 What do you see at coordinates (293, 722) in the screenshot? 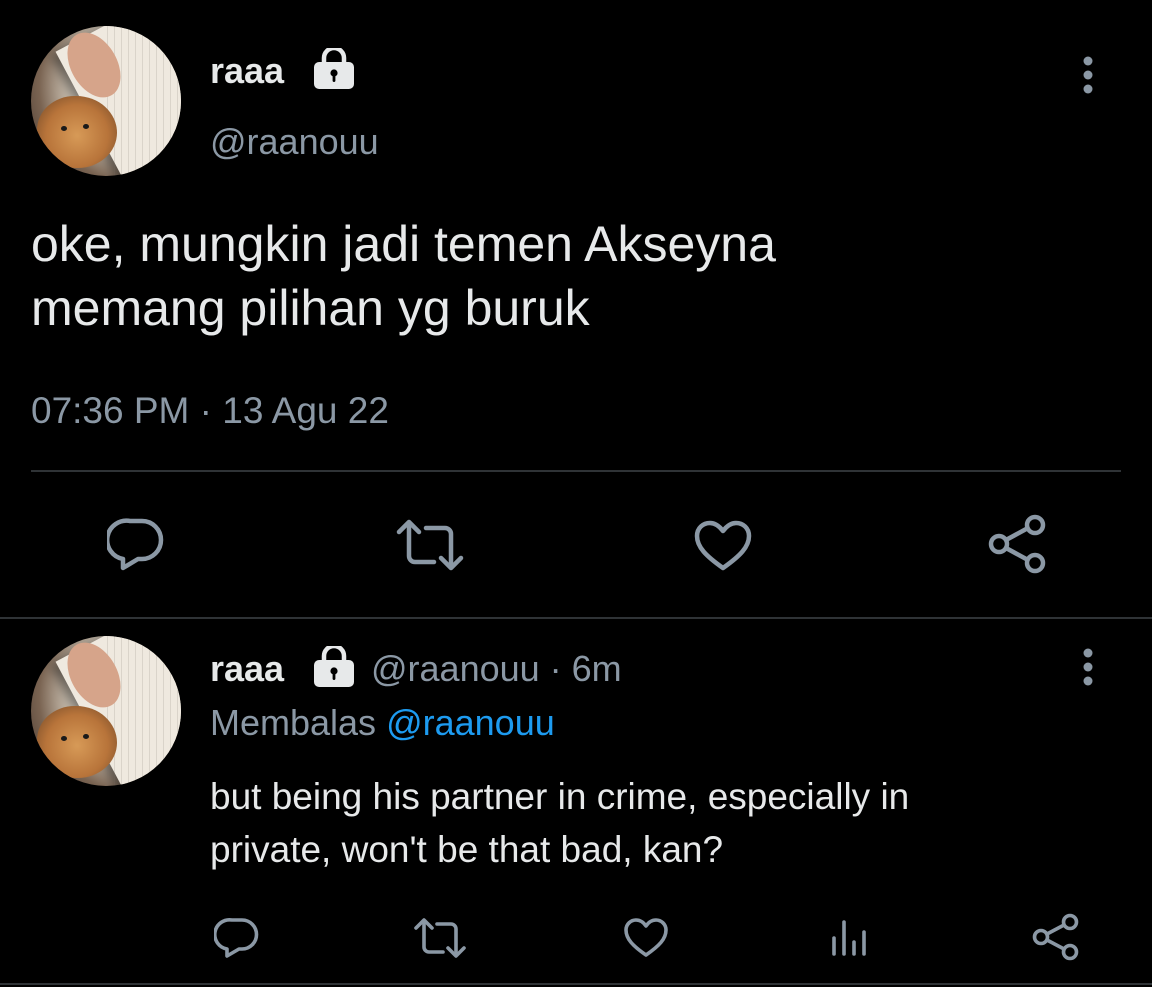
I see `replying-prefix: Membalas` at bounding box center [293, 722].